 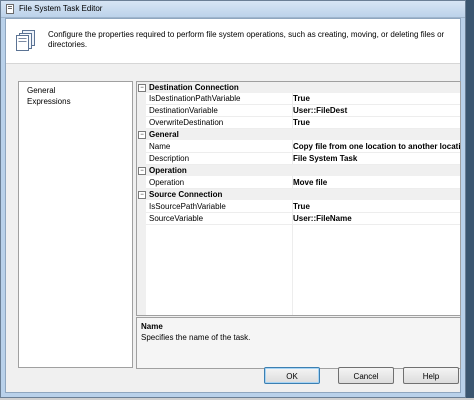 What do you see at coordinates (325, 158) in the screenshot?
I see `property-value: File System Task` at bounding box center [325, 158].